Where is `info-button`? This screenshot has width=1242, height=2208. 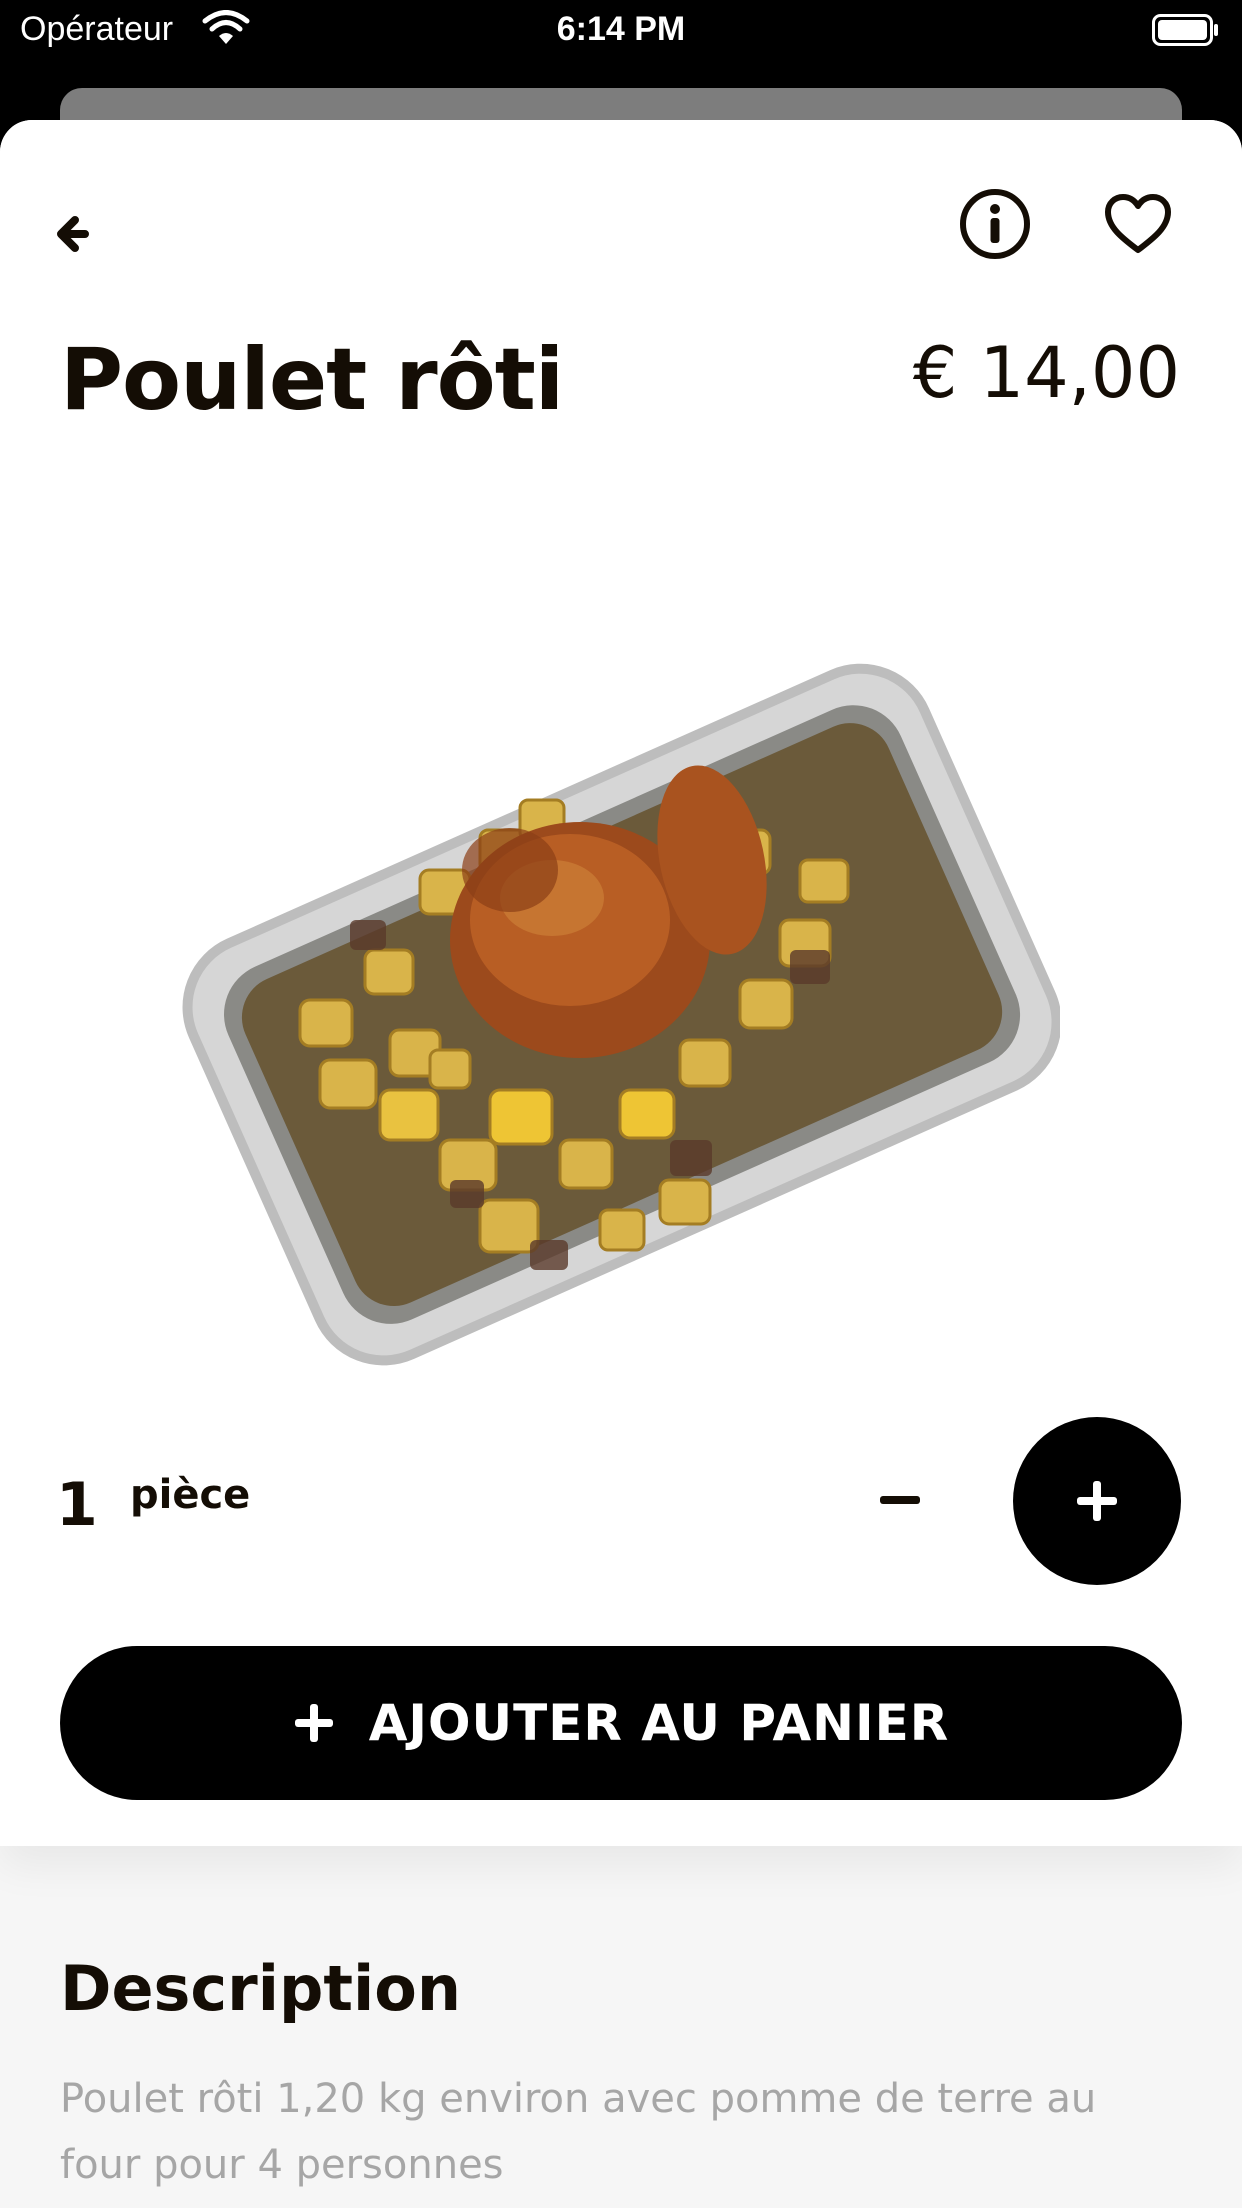
info-button is located at coordinates (995, 224).